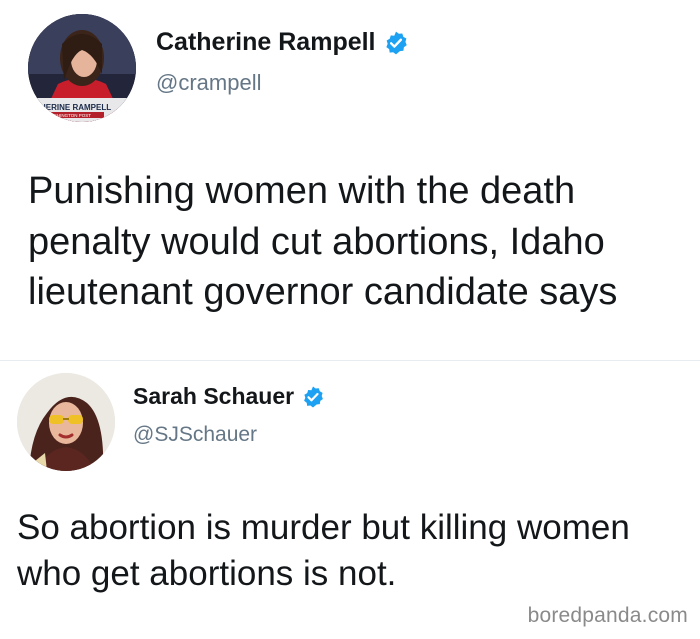  I want to click on avatar: HERINE RAMPELL T, WASHINGTON POST, so click(82, 68).